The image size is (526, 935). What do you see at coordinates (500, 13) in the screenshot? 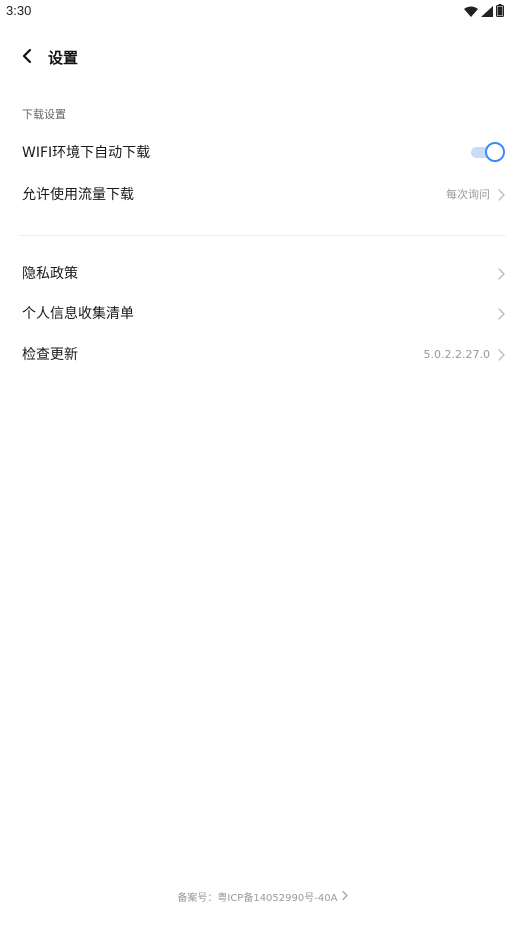
I see `battery-icon` at bounding box center [500, 13].